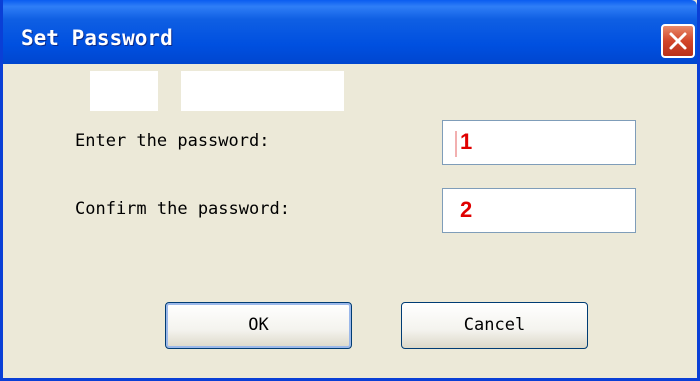  I want to click on ok-button: OK, so click(258, 325).